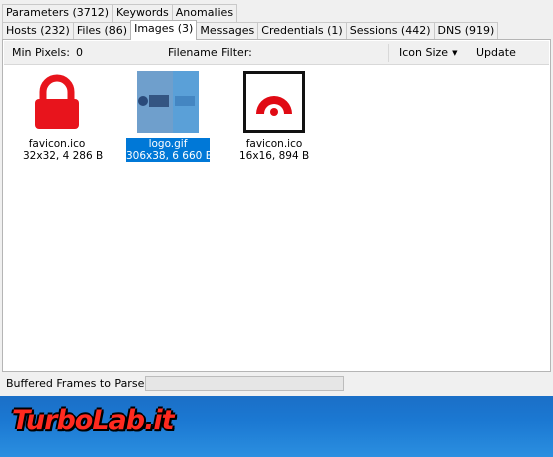  What do you see at coordinates (77, 383) in the screenshot?
I see `buffered-frames-label: Buffered Frames to Parse:` at bounding box center [77, 383].